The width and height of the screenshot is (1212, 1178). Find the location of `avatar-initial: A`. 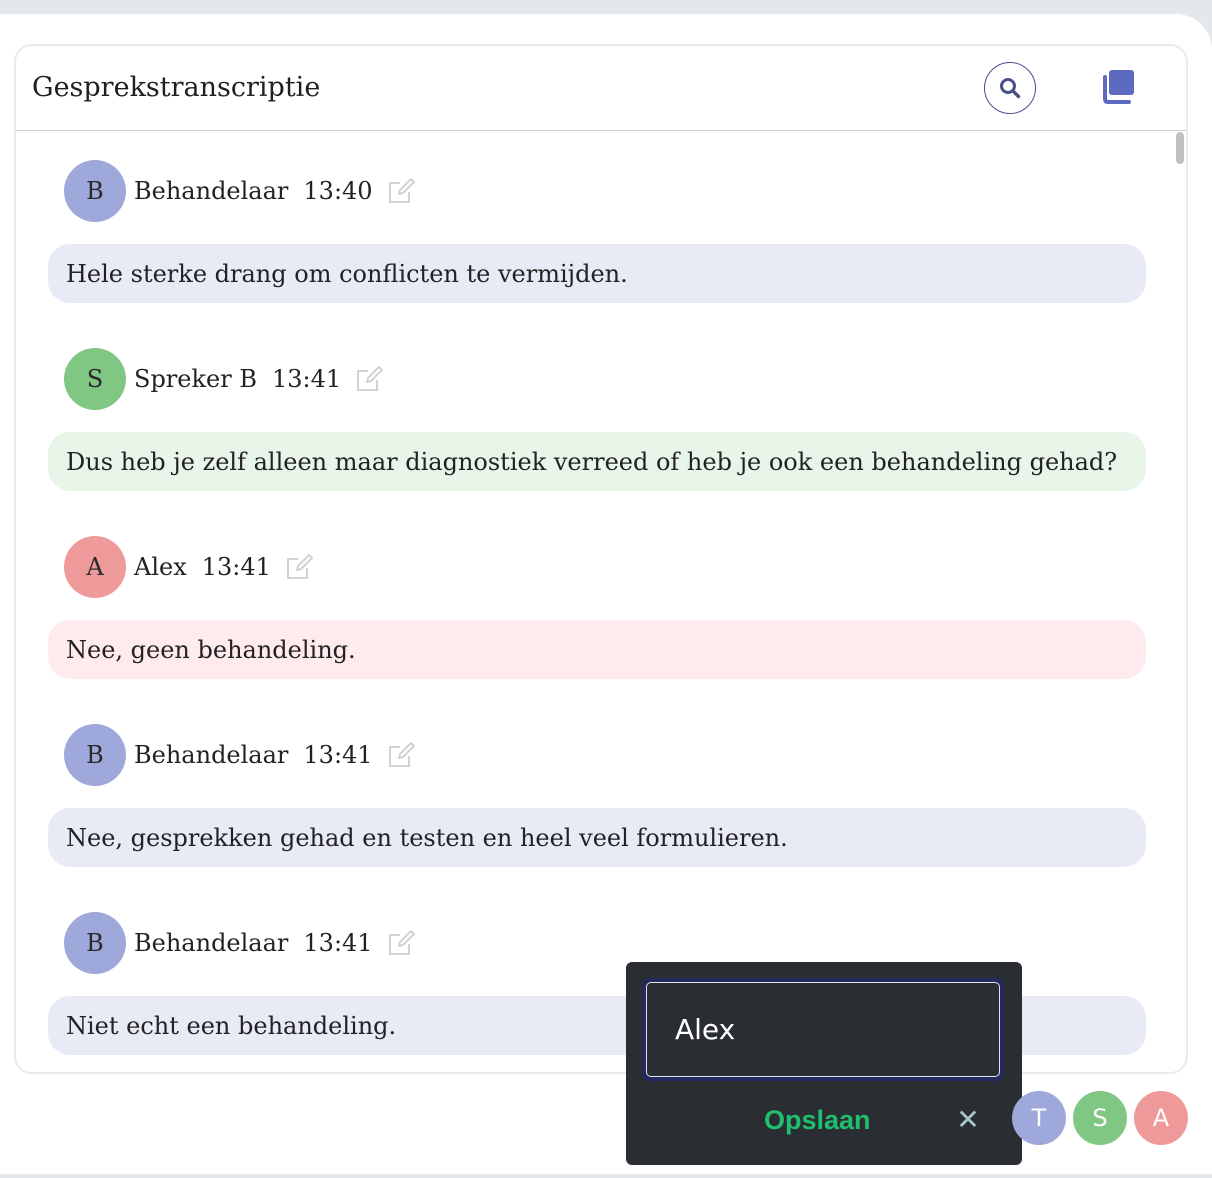

avatar-initial: A is located at coordinates (95, 567).